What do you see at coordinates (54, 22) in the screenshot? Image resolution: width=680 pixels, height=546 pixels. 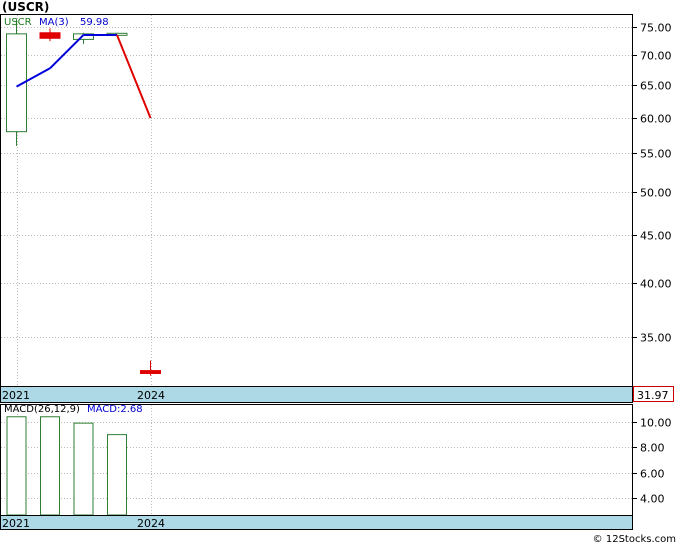 I see `legend-ma-label: MA(3)` at bounding box center [54, 22].